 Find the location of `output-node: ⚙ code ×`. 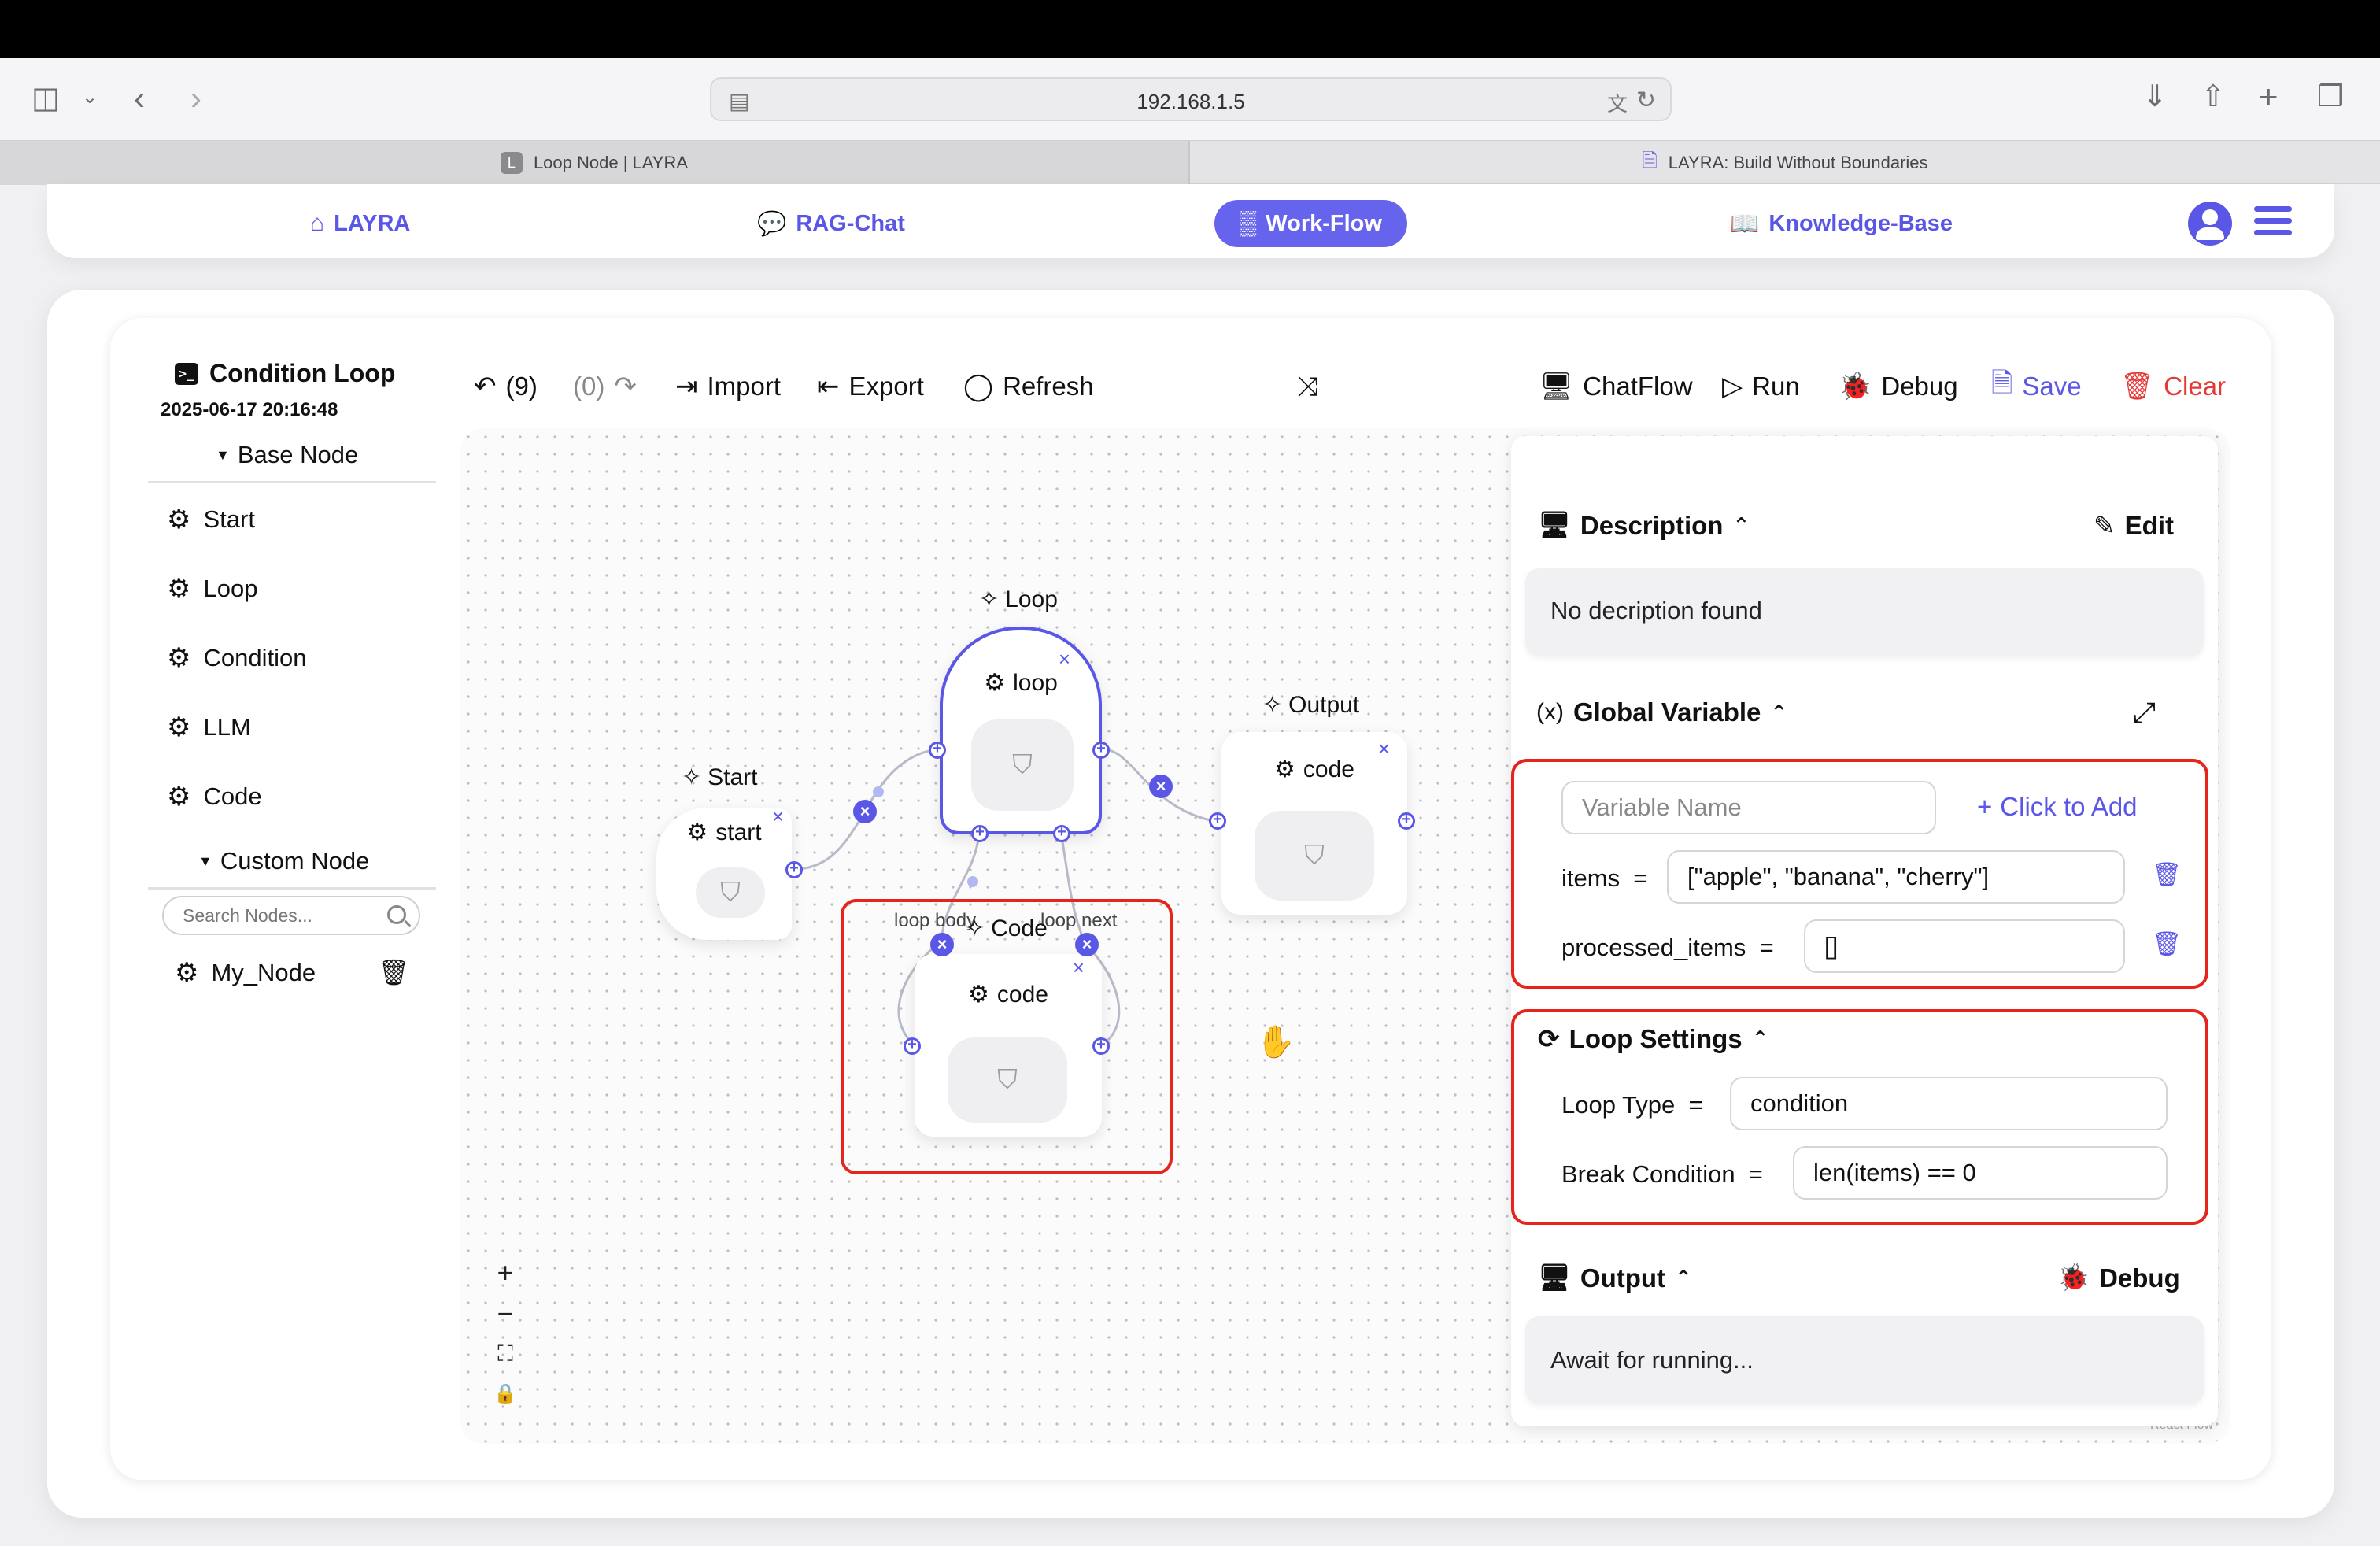

output-node: ⚙ code × is located at coordinates (1314, 824).